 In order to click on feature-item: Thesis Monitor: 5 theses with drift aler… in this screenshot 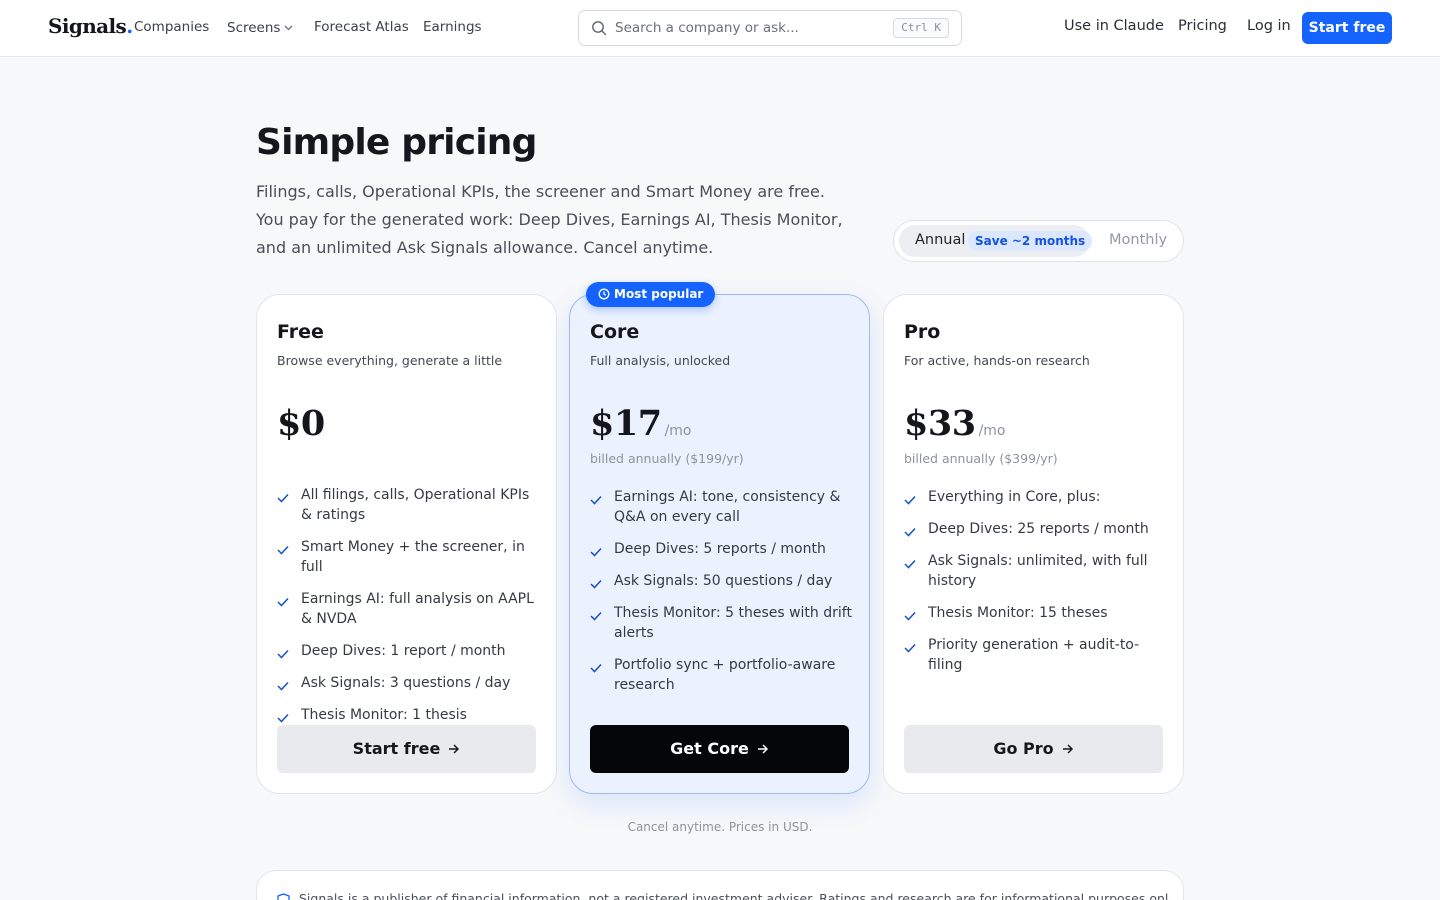, I will do `click(721, 623)`.